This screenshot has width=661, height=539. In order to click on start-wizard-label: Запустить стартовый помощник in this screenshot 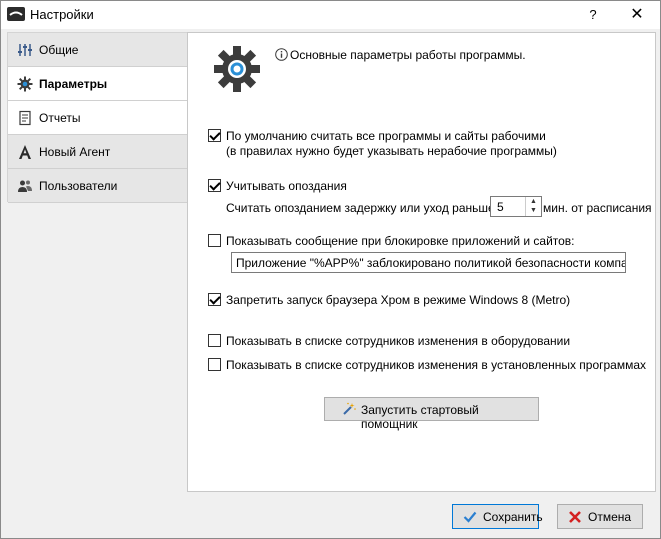, I will do `click(420, 417)`.